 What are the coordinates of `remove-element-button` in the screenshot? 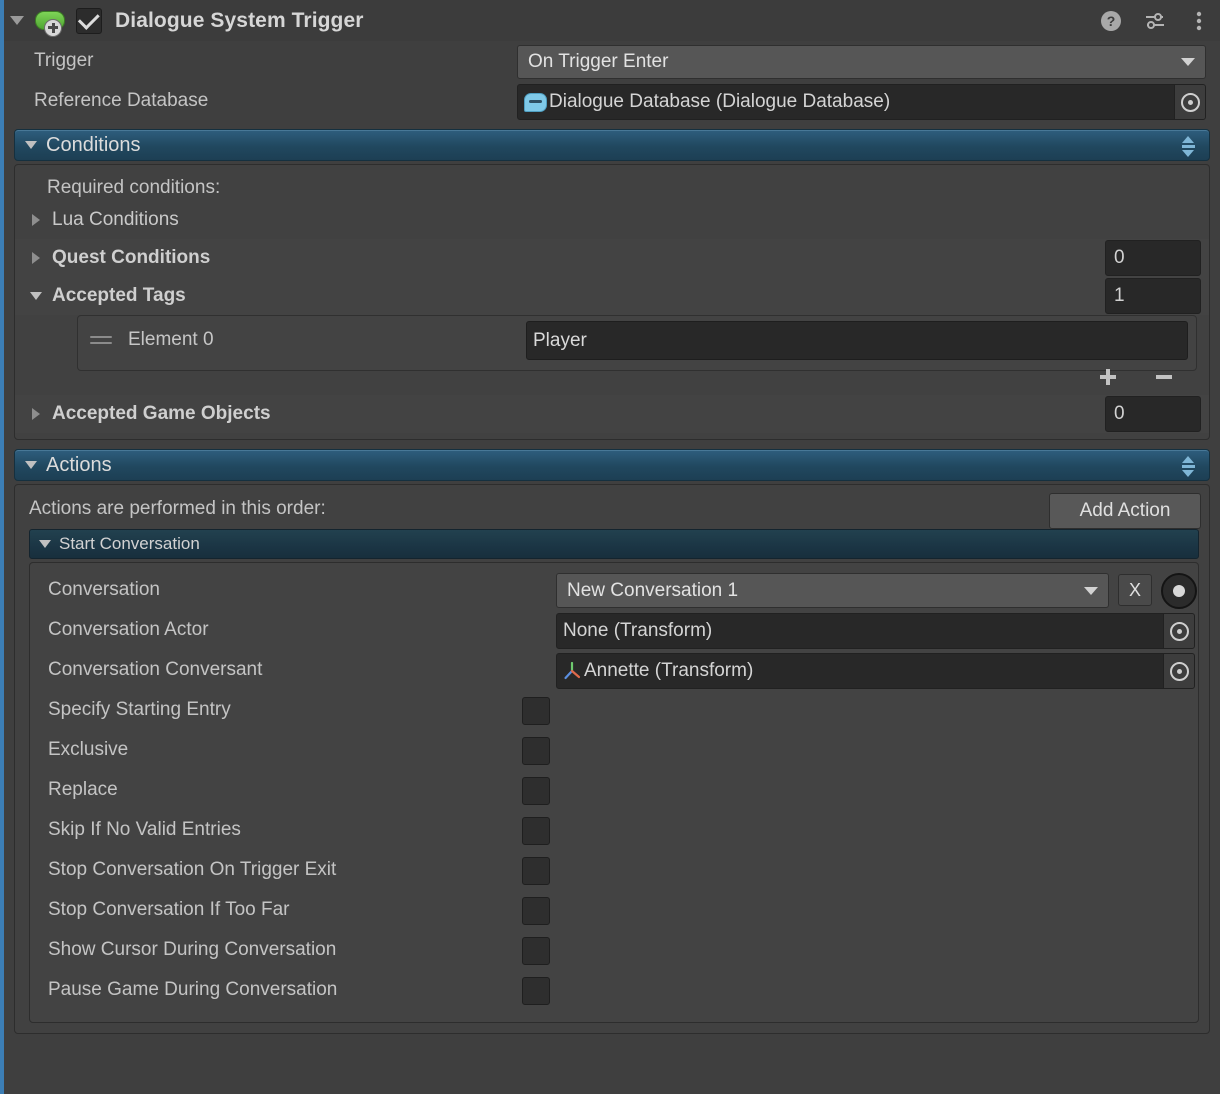 It's located at (1164, 377).